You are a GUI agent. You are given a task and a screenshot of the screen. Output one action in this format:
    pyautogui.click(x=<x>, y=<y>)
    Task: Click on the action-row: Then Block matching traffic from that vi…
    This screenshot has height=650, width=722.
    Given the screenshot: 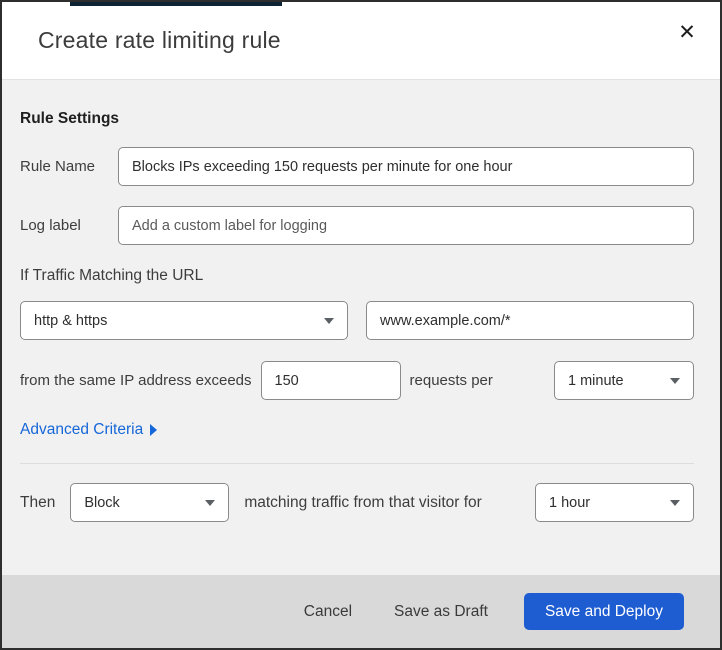 What is the action you would take?
    pyautogui.click(x=357, y=502)
    